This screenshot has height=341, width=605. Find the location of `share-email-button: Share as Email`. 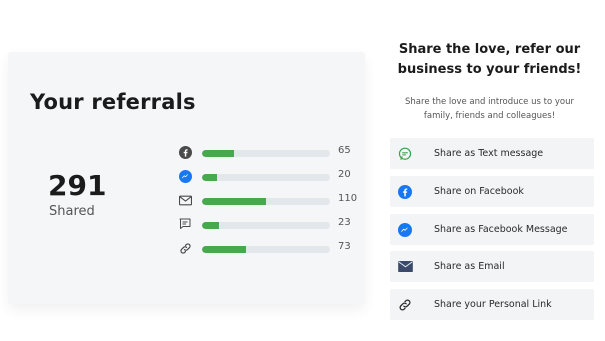

share-email-button: Share as Email is located at coordinates (492, 266).